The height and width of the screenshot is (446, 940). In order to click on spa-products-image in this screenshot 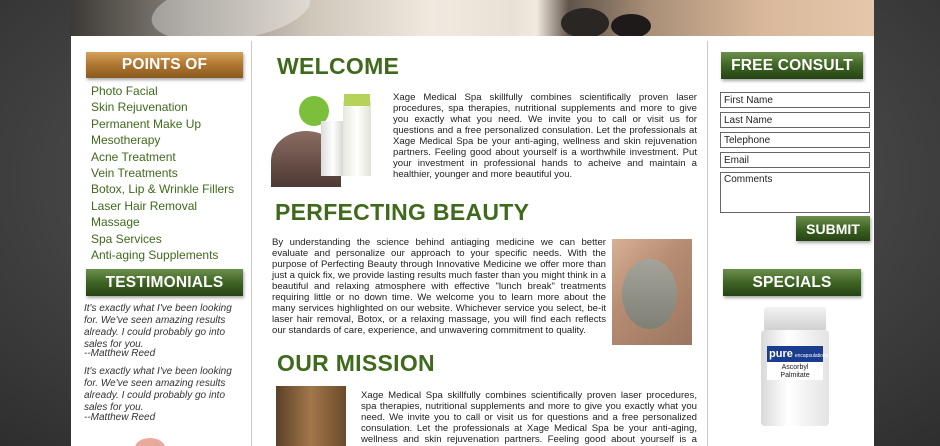, I will do `click(327, 139)`.